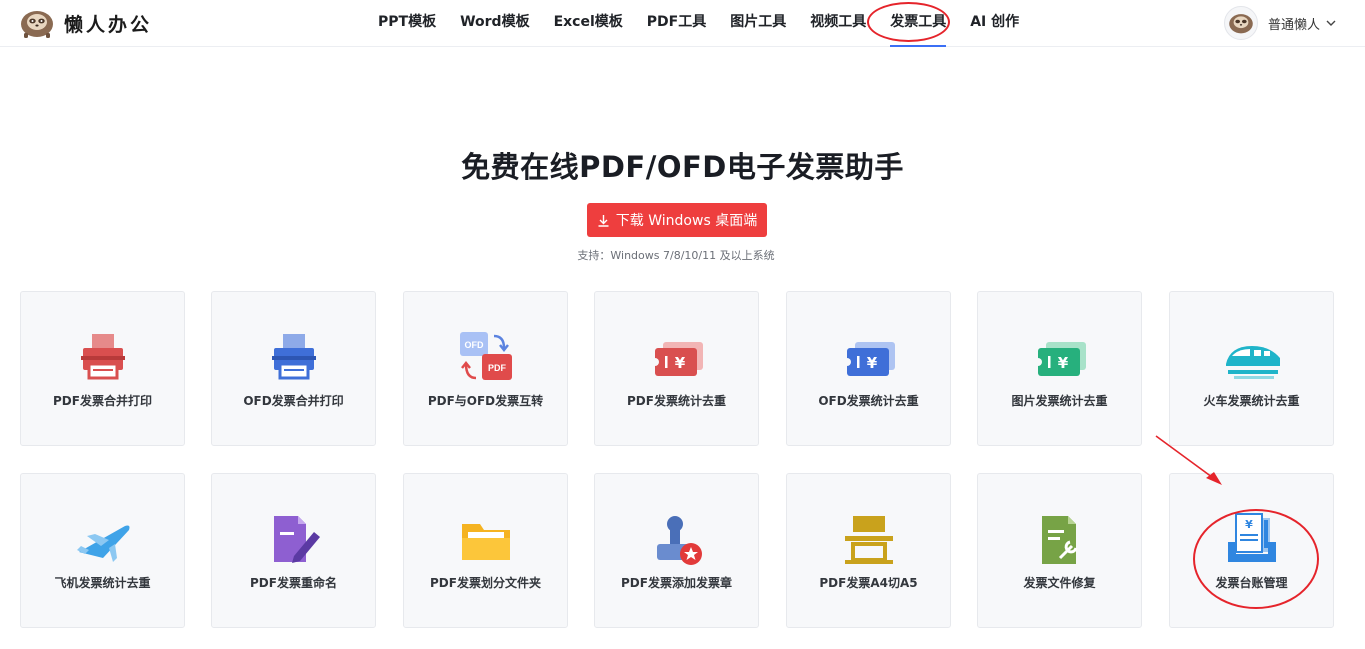  I want to click on user-name: 普通懒人, so click(1294, 25).